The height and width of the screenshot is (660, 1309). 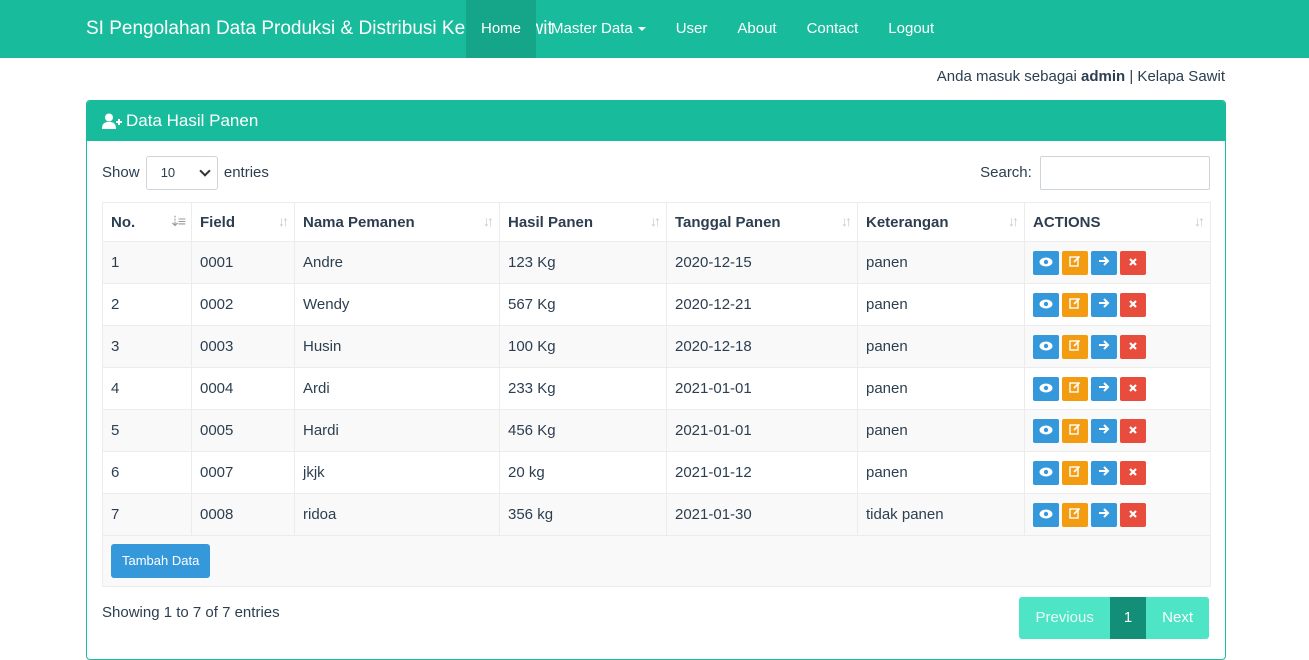 I want to click on table-row: 5 0005 Hardi 456 Kg 2021-01-01 panen, so click(x=656, y=430).